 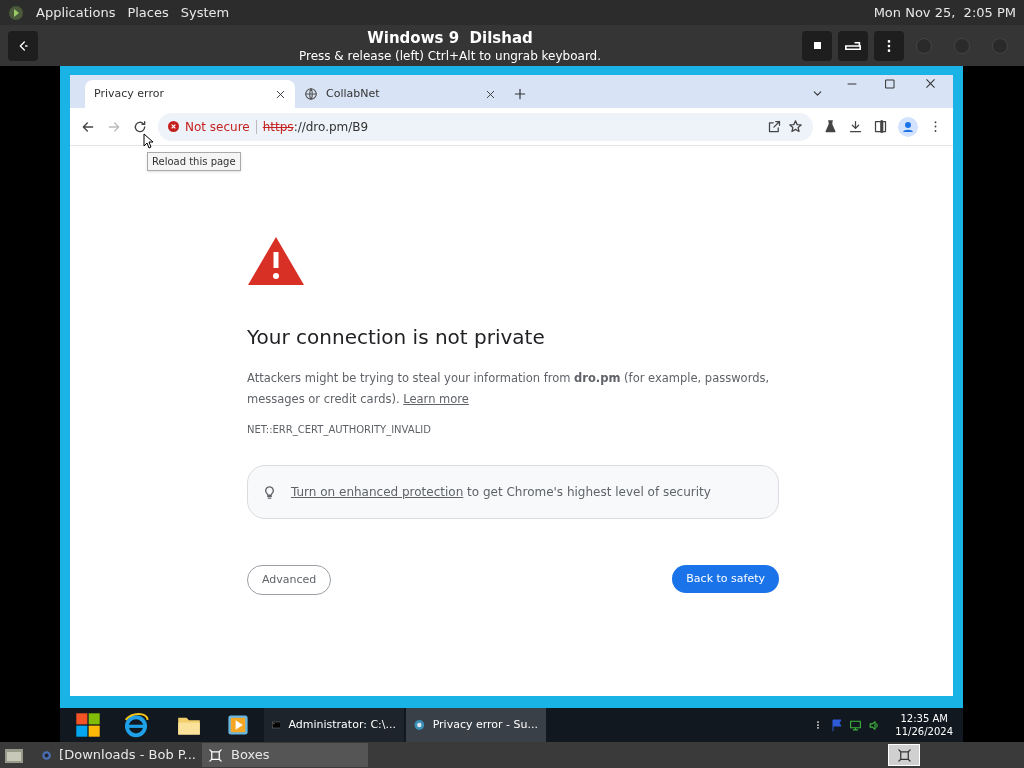 What do you see at coordinates (276, 261) in the screenshot?
I see `warning-icon` at bounding box center [276, 261].